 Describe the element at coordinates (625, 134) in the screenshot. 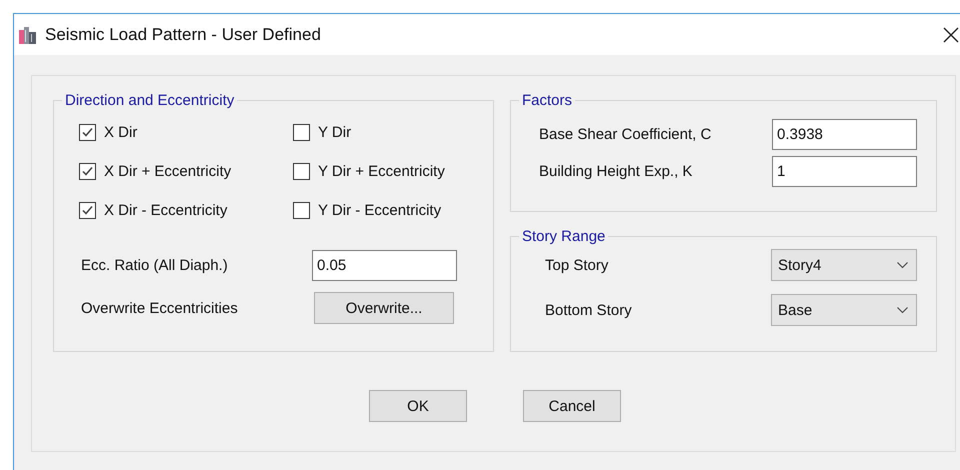

I see `field-label: Base Shear Coefficient, C` at that location.